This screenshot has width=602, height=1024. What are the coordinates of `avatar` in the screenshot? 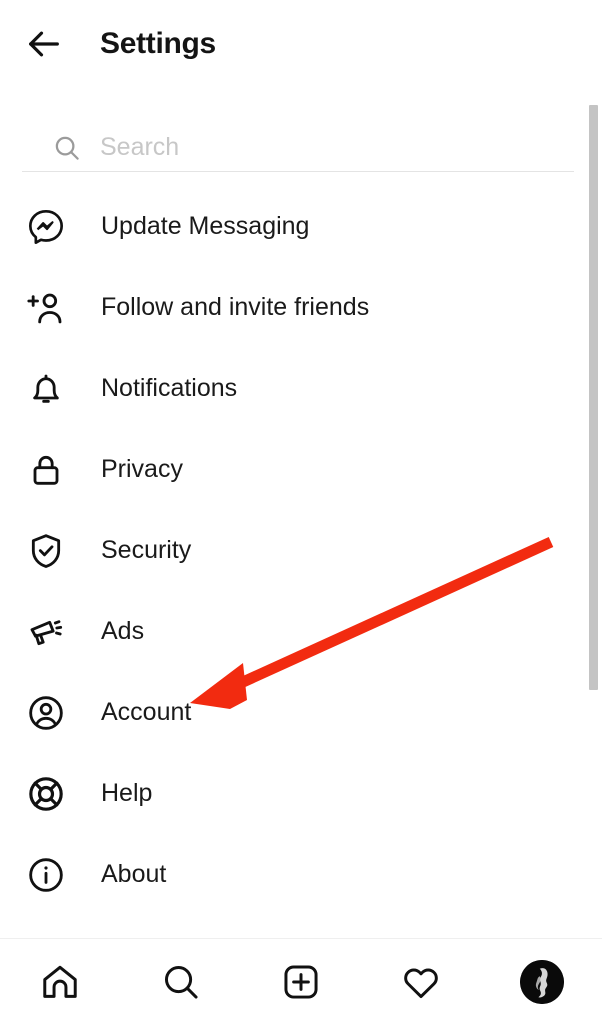 It's located at (541, 981).